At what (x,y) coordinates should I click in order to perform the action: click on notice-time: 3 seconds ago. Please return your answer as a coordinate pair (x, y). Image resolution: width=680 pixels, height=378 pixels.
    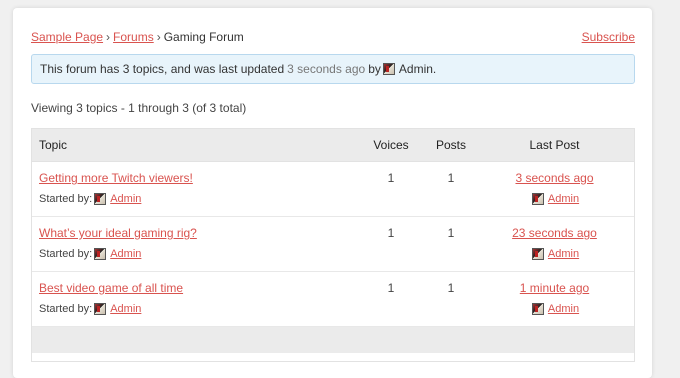
    Looking at the image, I should click on (326, 69).